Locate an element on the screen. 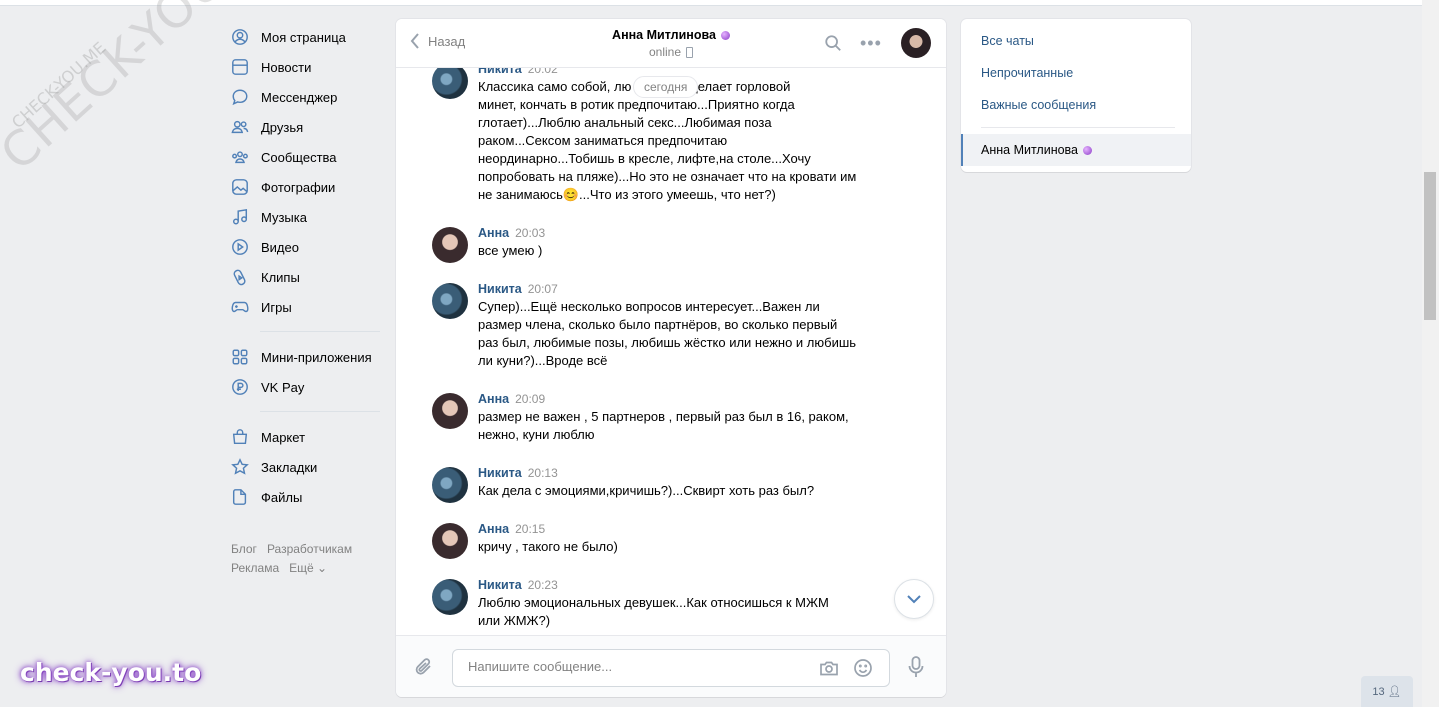 This screenshot has height=707, width=1439. right-menu-divider is located at coordinates (1078, 127).